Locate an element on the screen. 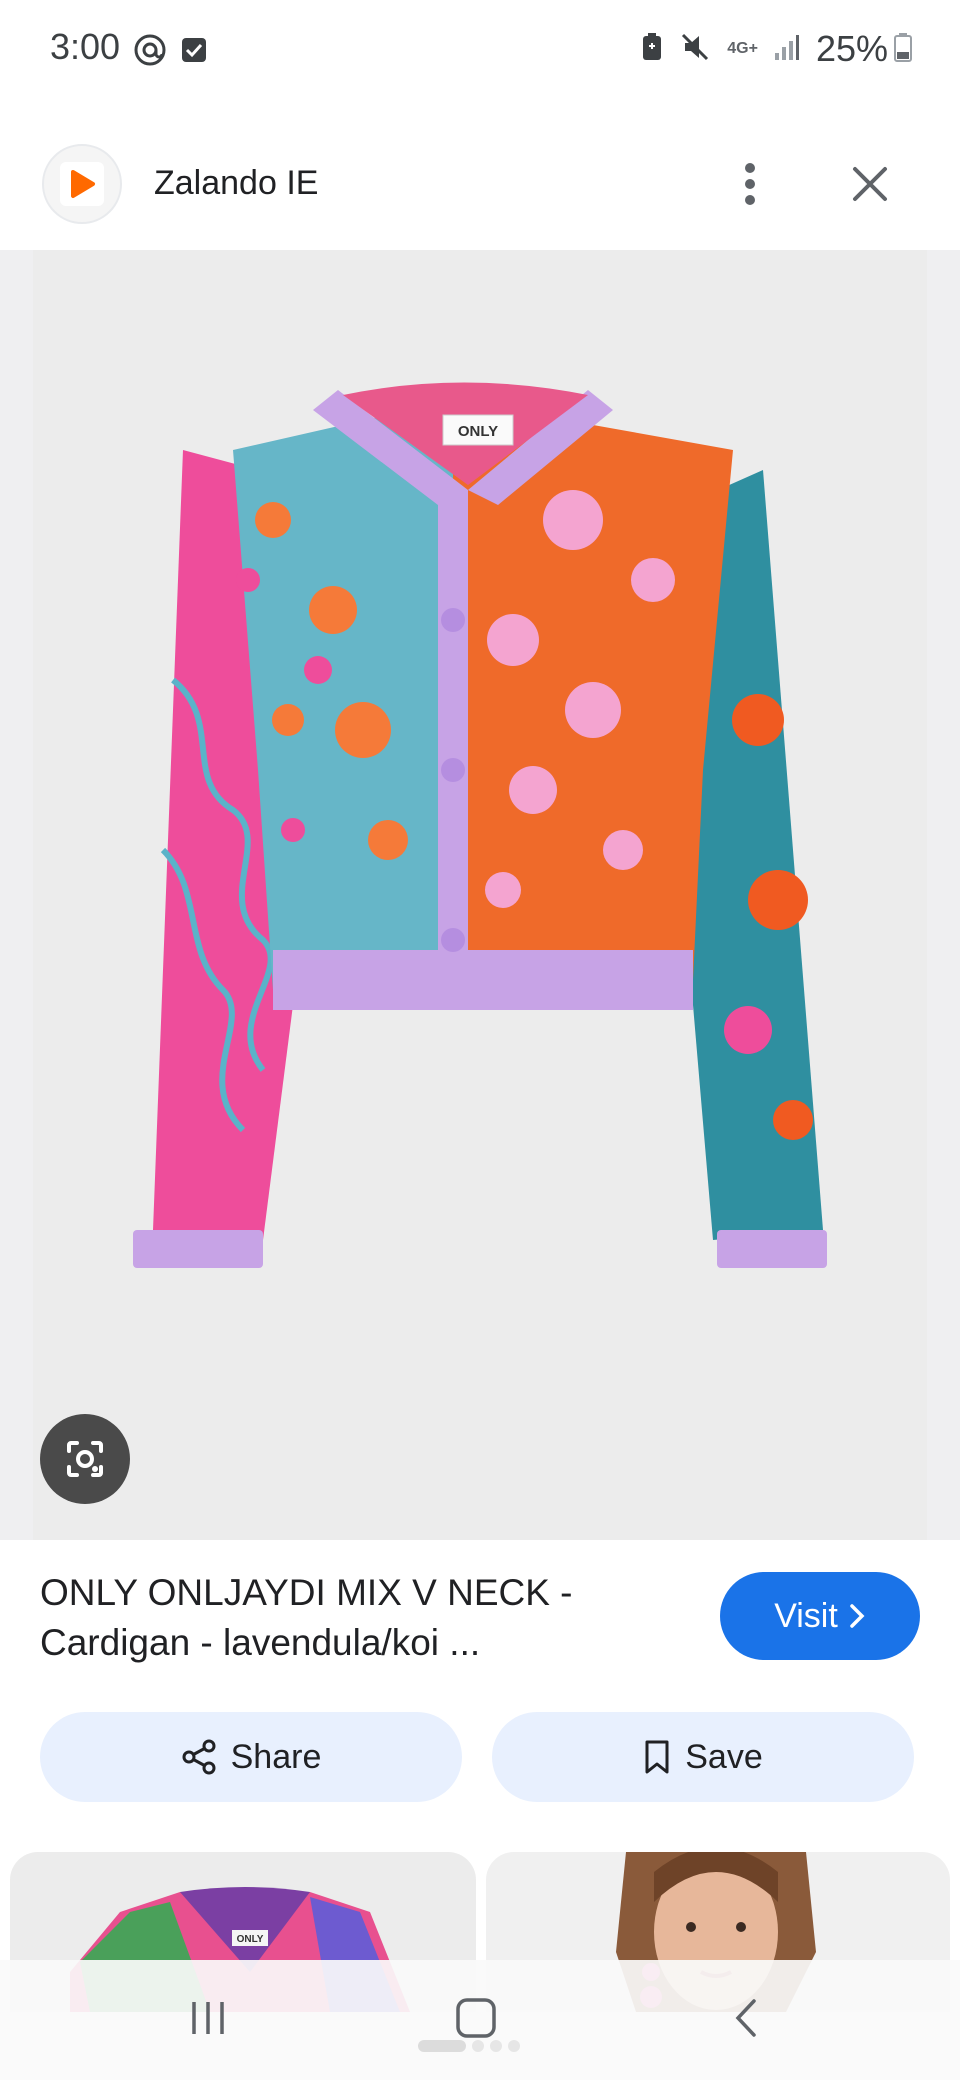 This screenshot has width=960, height=2080. share-label: Share is located at coordinates (276, 1756).